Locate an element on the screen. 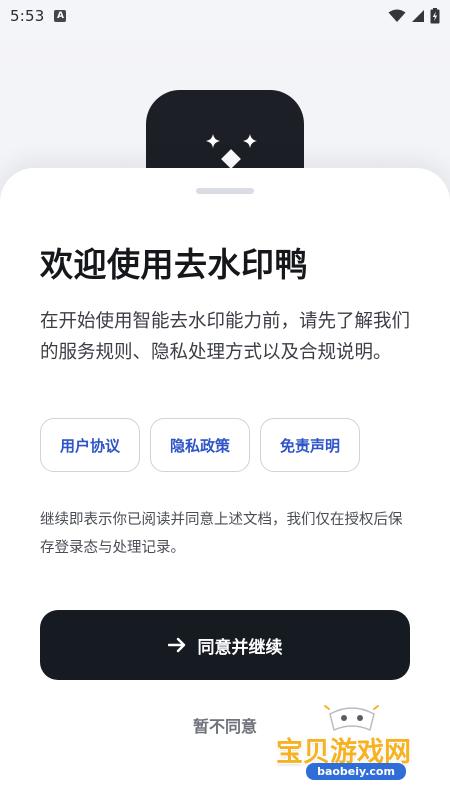 The width and height of the screenshot is (450, 800). watermark: 宝贝游戏网 baobeiy.com is located at coordinates (352, 745).